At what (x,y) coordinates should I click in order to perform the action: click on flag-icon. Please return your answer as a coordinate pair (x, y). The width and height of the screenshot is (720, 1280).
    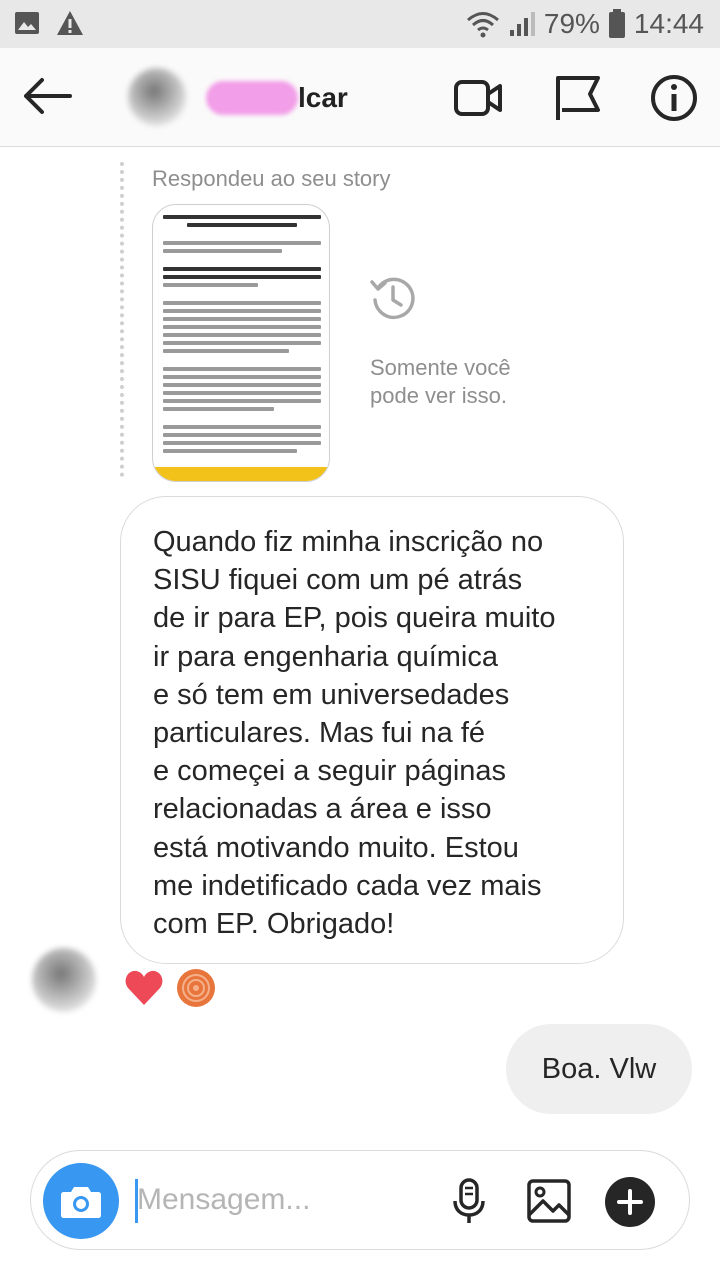
    Looking at the image, I should click on (578, 98).